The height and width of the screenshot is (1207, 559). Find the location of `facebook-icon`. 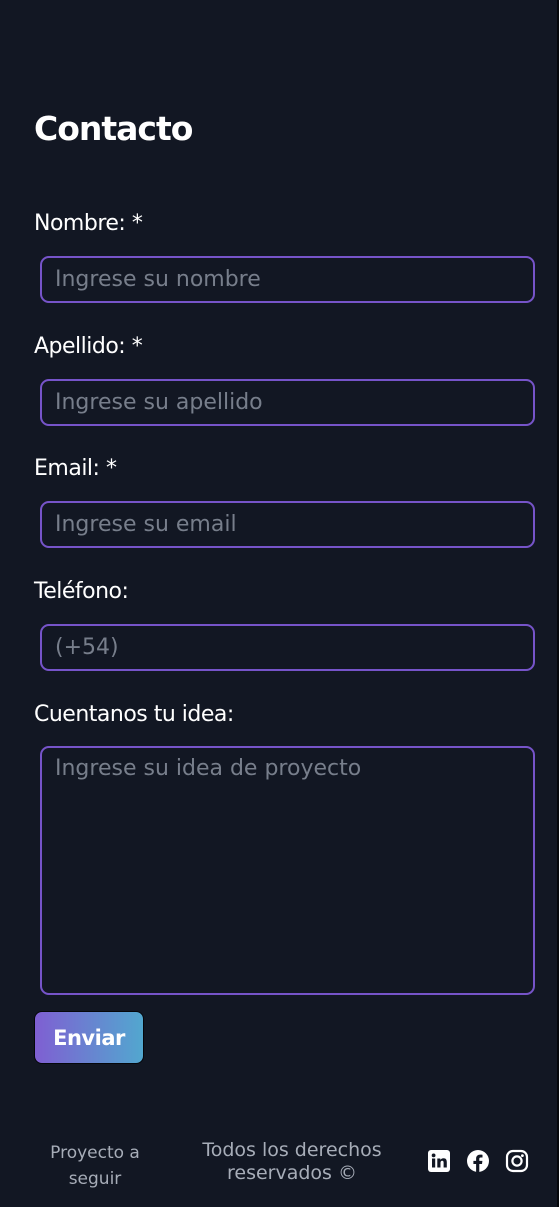

facebook-icon is located at coordinates (478, 1161).